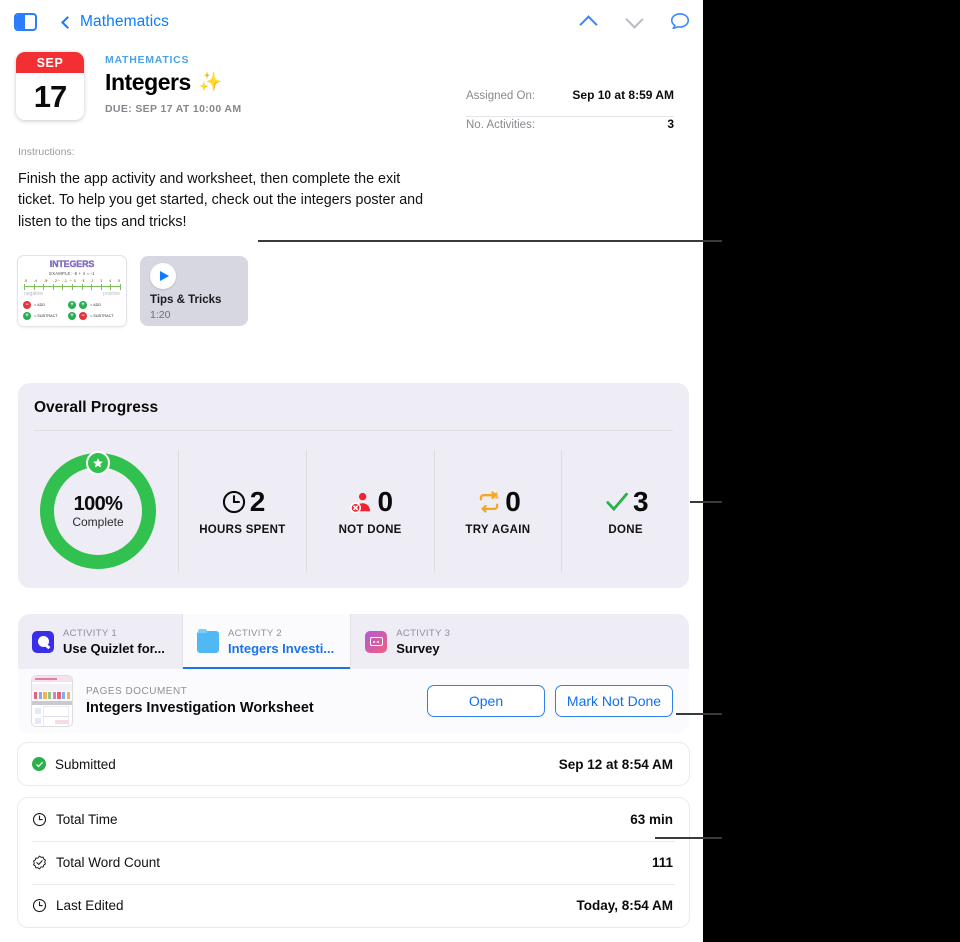 This screenshot has width=960, height=942. I want to click on meta-value: Sep 10 at 8:59 AM, so click(623, 95).